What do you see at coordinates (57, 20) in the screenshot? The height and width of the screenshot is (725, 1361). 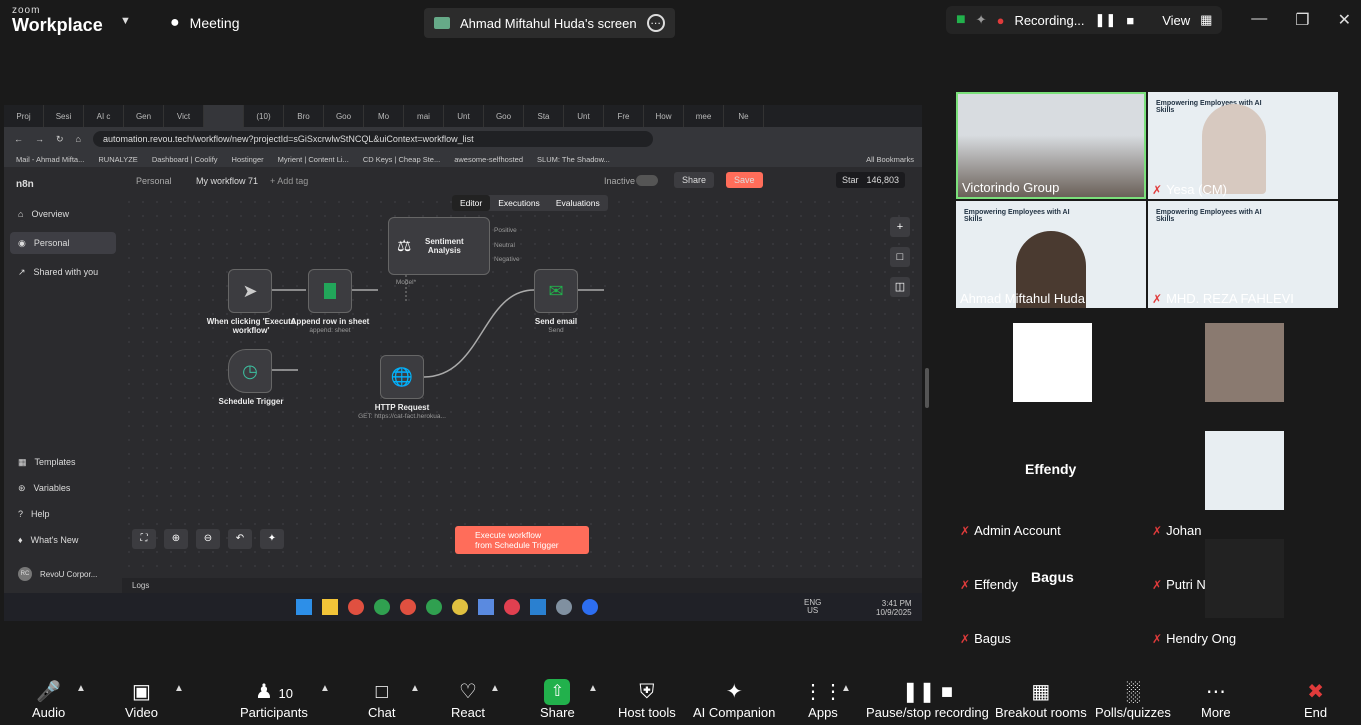 I see `zoom-logo: zoom Workplace` at bounding box center [57, 20].